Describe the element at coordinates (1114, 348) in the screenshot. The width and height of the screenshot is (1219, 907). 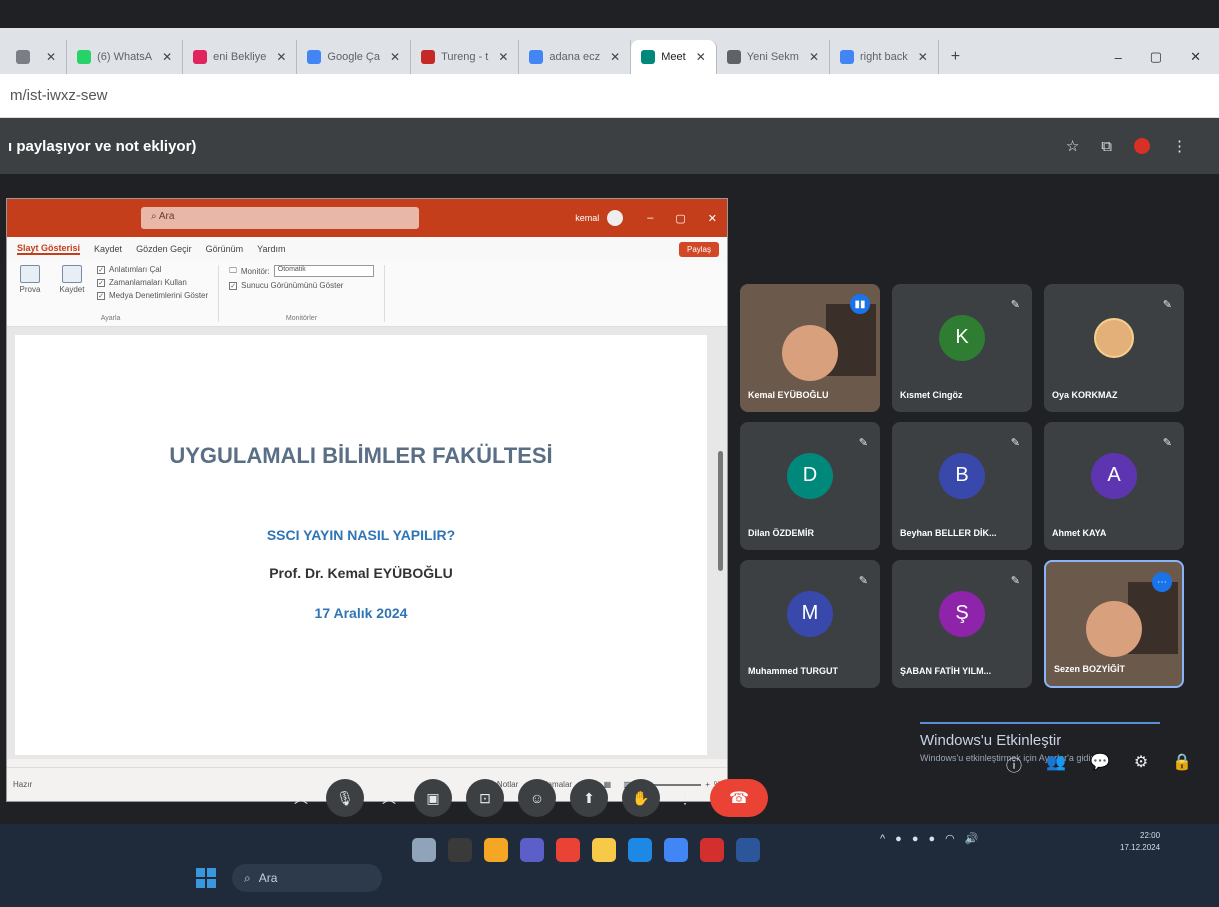
I see `participant-tile: ✎ Oya KORKMAZ` at that location.